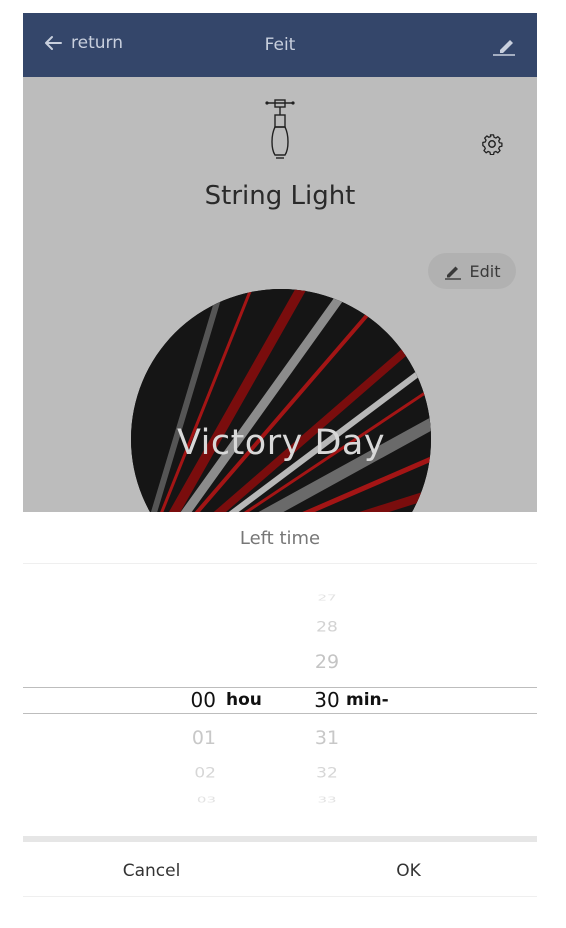 The image size is (566, 928). I want to click on minutes-unit: min-, so click(367, 700).